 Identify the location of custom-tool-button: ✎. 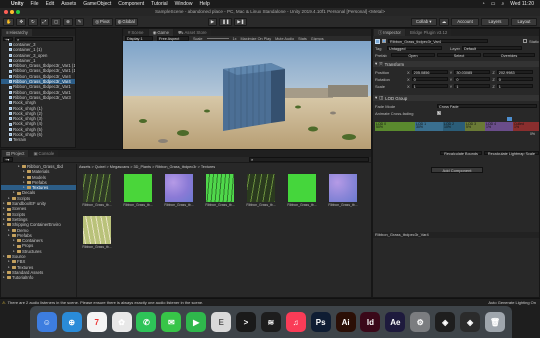
(79, 21).